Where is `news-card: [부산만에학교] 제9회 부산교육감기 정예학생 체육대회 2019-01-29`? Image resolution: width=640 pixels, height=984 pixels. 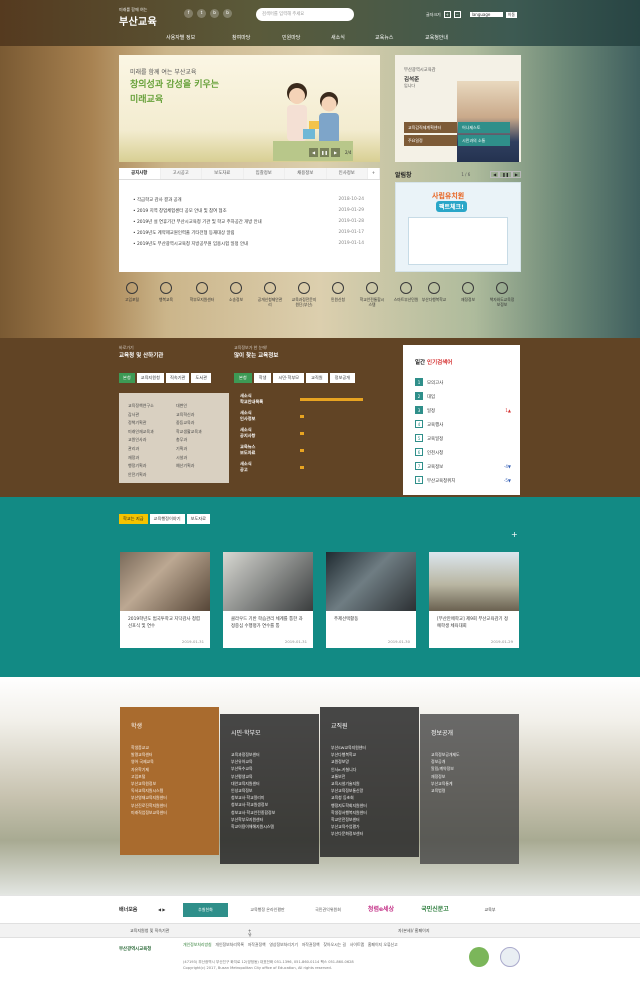 news-card: [부산만에학교] 제9회 부산교육감기 정예학생 체육대회 2019-01-29 is located at coordinates (474, 600).